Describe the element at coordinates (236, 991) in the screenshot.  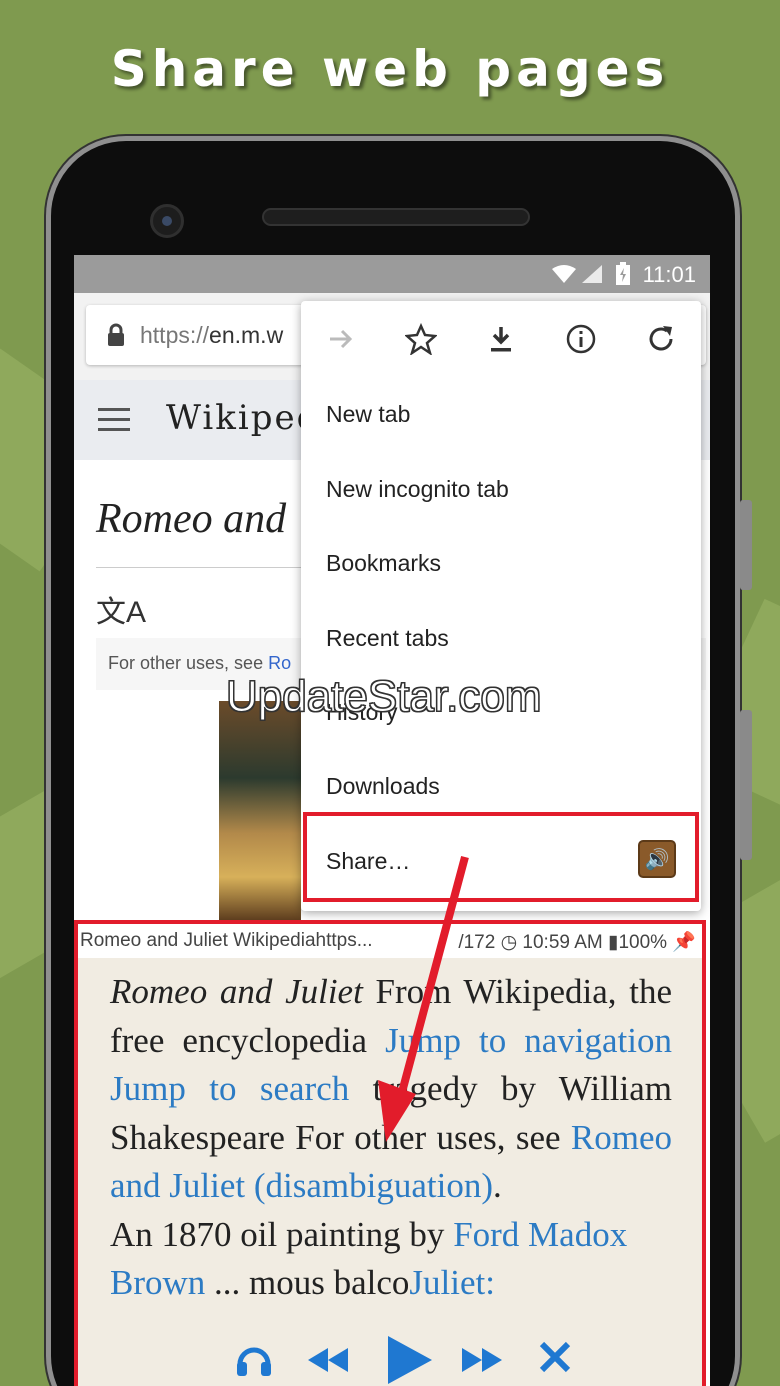
I see `reader-italic-title: Romeo and Juliet` at that location.